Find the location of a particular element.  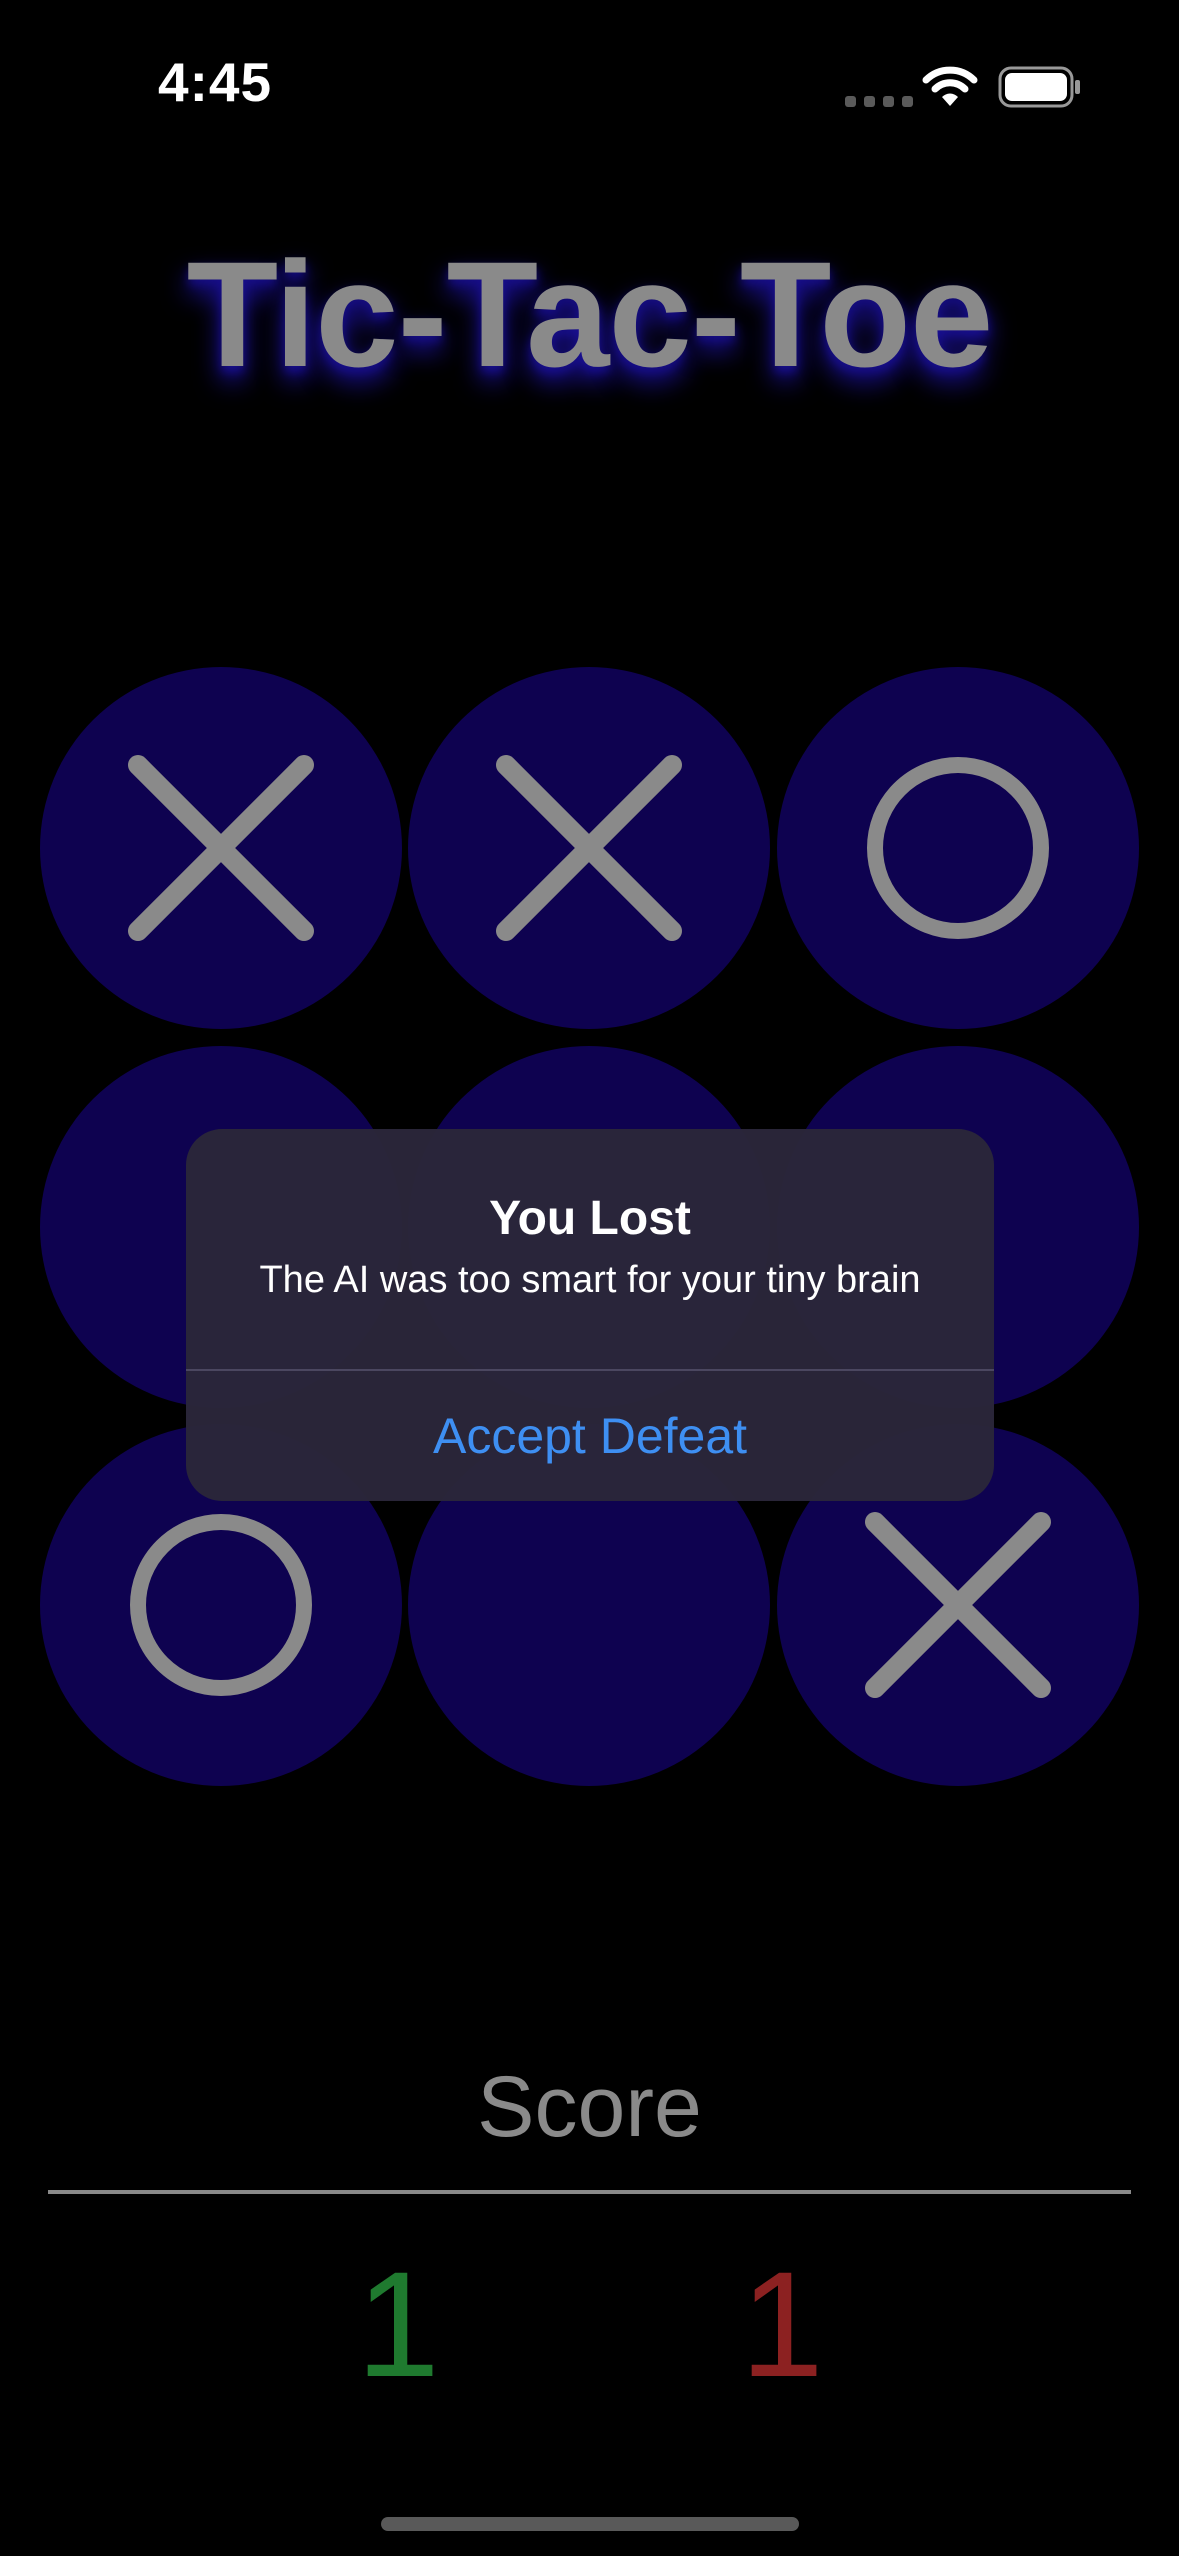

home-indicator is located at coordinates (590, 2524).